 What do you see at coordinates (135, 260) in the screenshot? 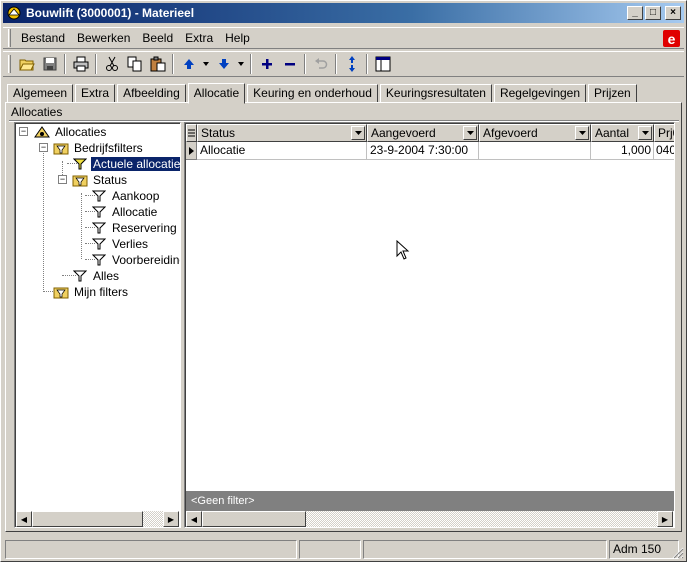
I see `tree-node-voorbereiding: Voorbereiding` at bounding box center [135, 260].